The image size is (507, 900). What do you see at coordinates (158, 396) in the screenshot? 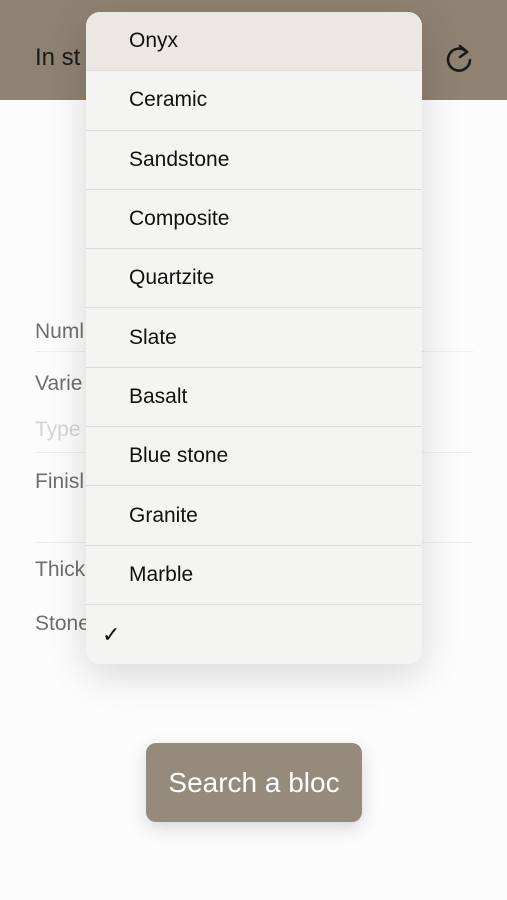
I see `menu-item-label: Basalt` at bounding box center [158, 396].